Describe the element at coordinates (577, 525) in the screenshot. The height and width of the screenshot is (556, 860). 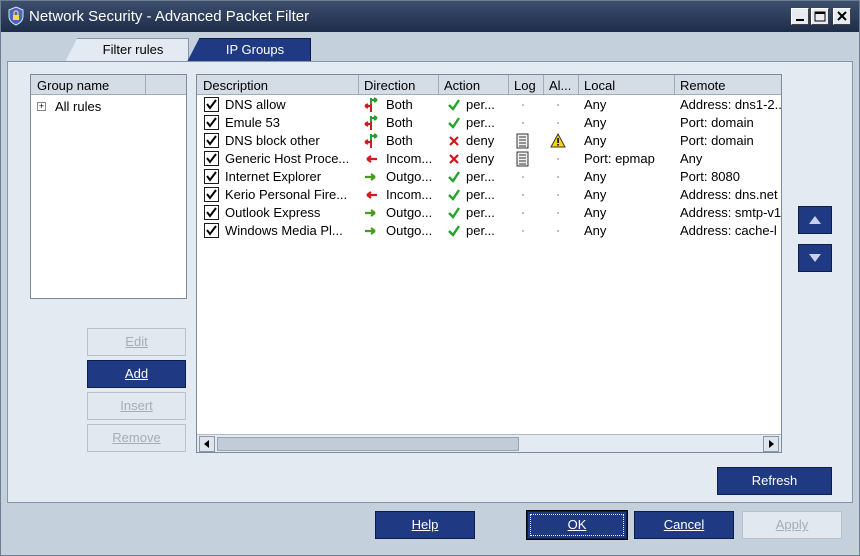
I see `ok-button: OK` at that location.